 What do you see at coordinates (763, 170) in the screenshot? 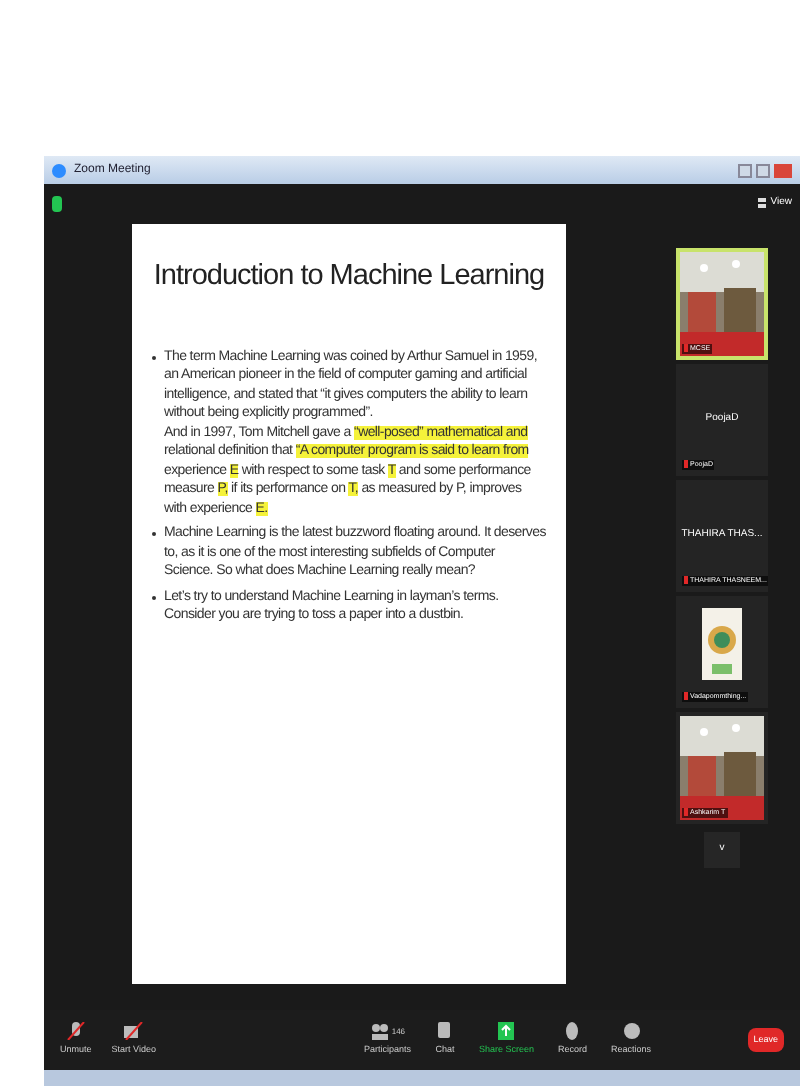
I see `maximize-button` at bounding box center [763, 170].